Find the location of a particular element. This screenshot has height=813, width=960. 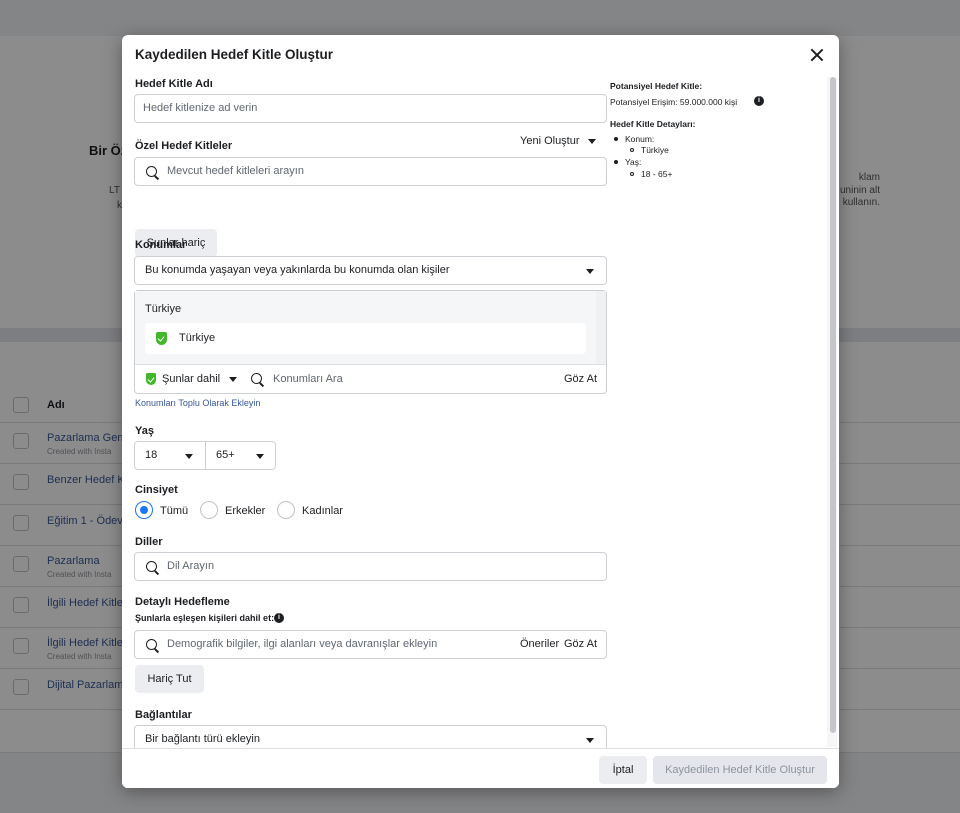

location-group-title: Türkiye is located at coordinates (163, 309).